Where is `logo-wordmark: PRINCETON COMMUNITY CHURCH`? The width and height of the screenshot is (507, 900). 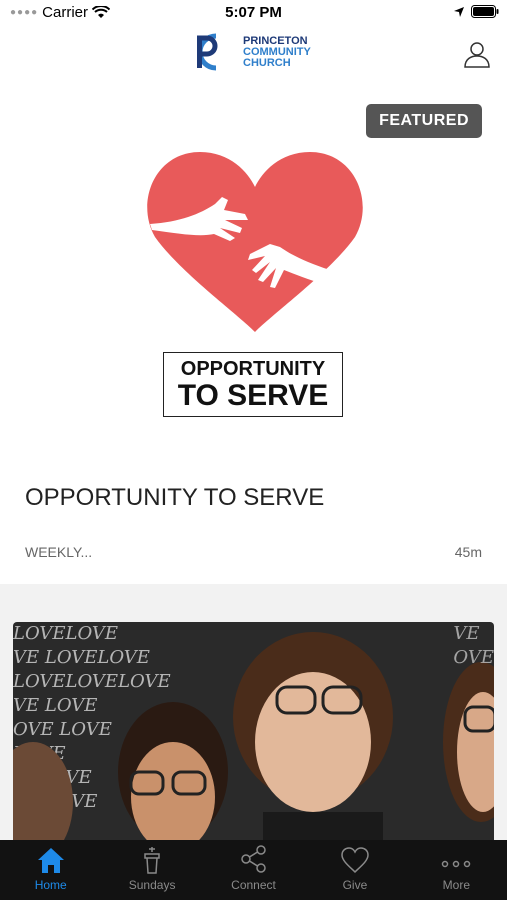 logo-wordmark: PRINCETON COMMUNITY CHURCH is located at coordinates (277, 51).